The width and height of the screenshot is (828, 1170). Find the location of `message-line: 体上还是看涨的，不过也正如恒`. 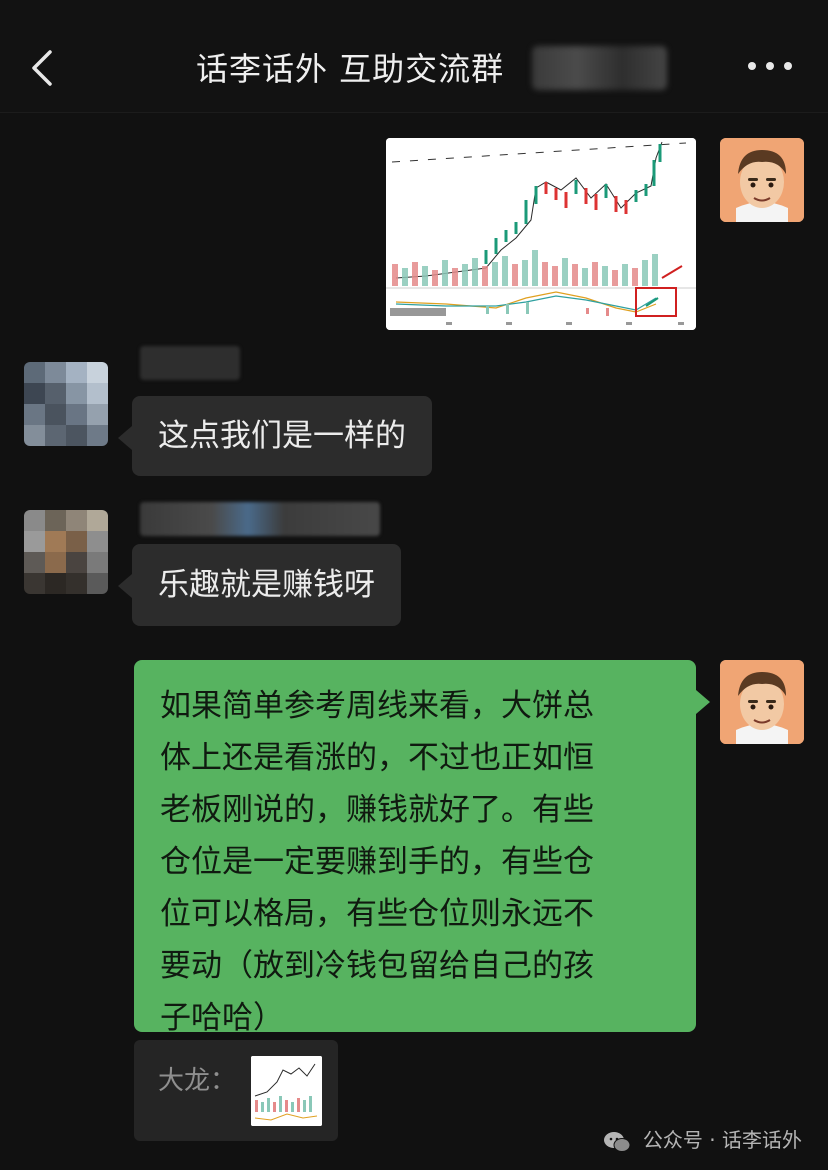

message-line: 体上还是看涨的，不过也正如恒 is located at coordinates (377, 758).